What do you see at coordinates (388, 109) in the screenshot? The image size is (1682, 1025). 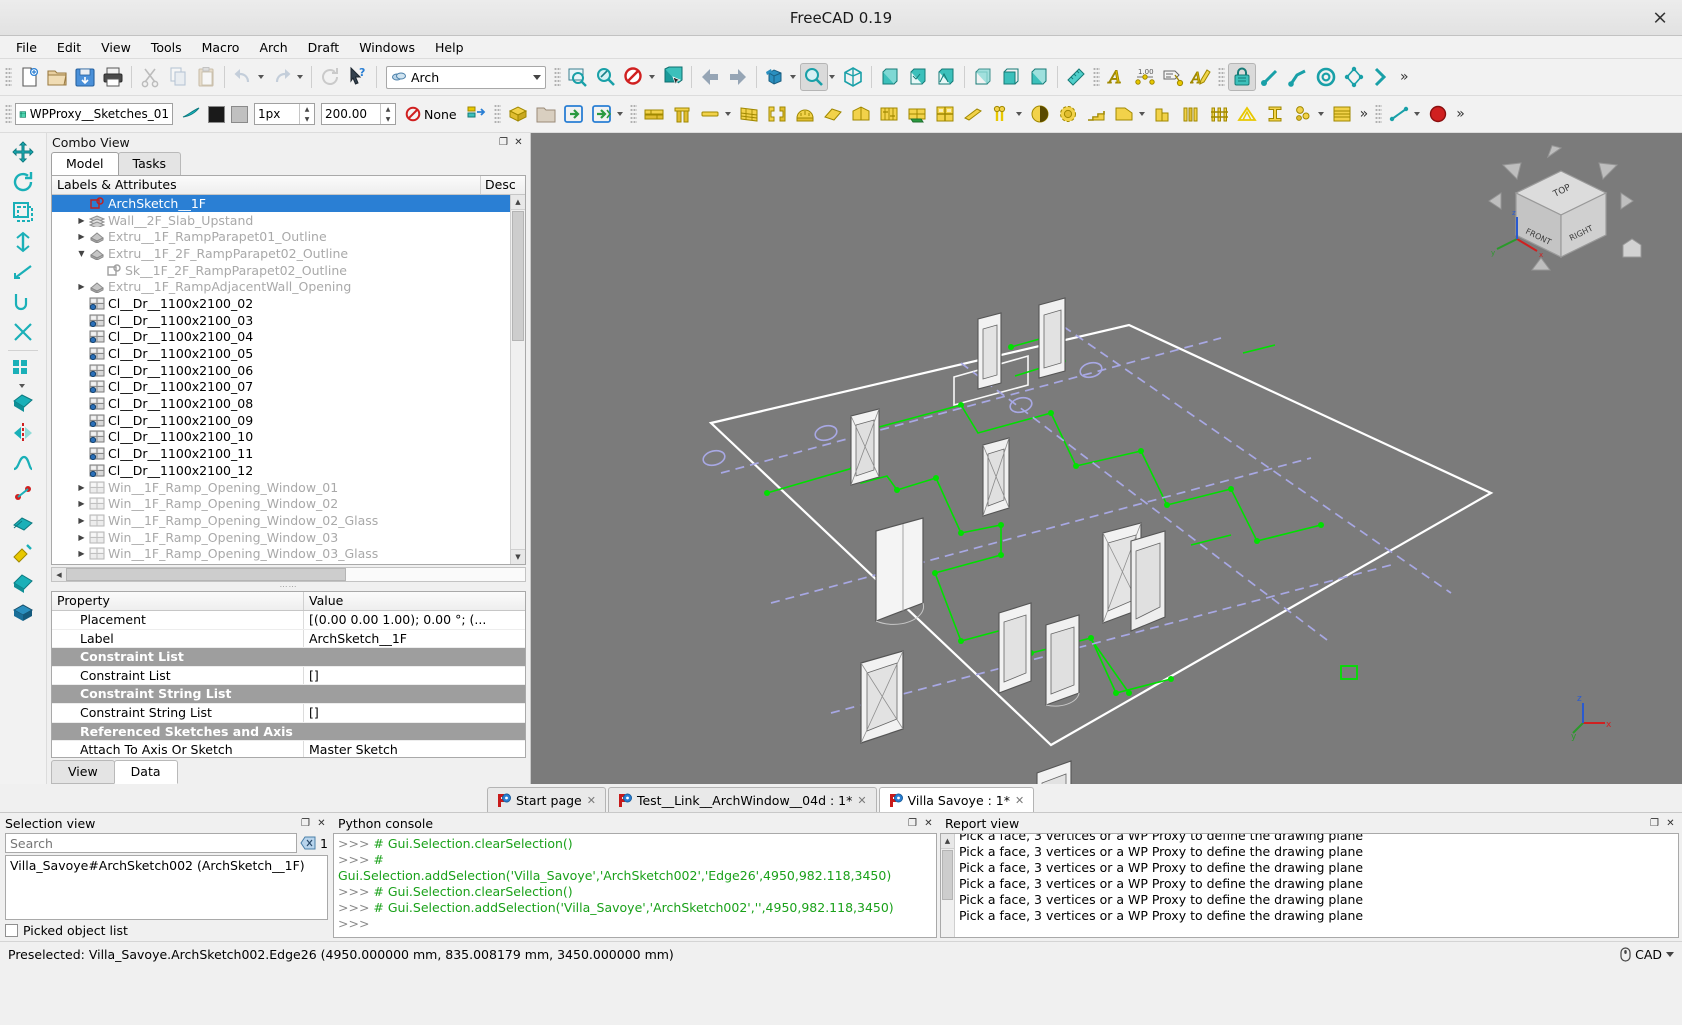 I see `text-size-up-icon: ▲` at bounding box center [388, 109].